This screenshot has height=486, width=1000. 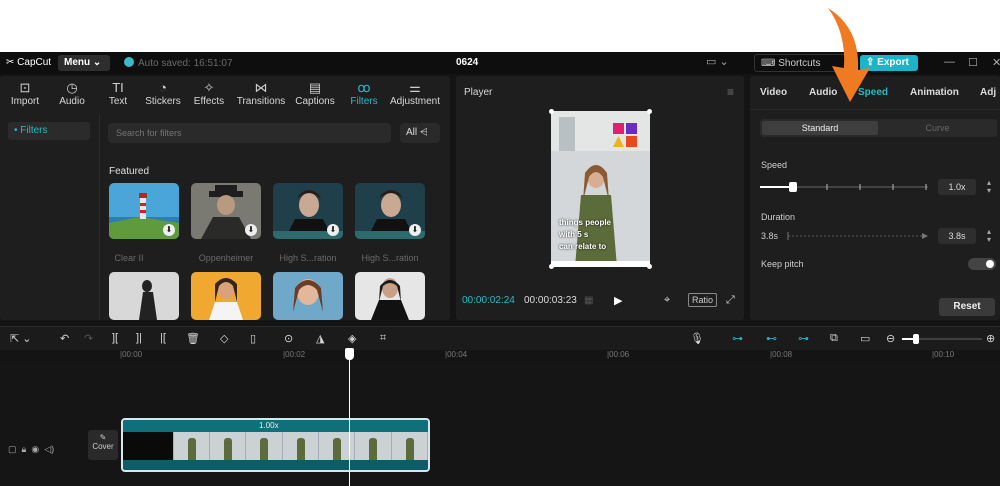 I want to click on tab-adjust: Adj, so click(x=988, y=92).